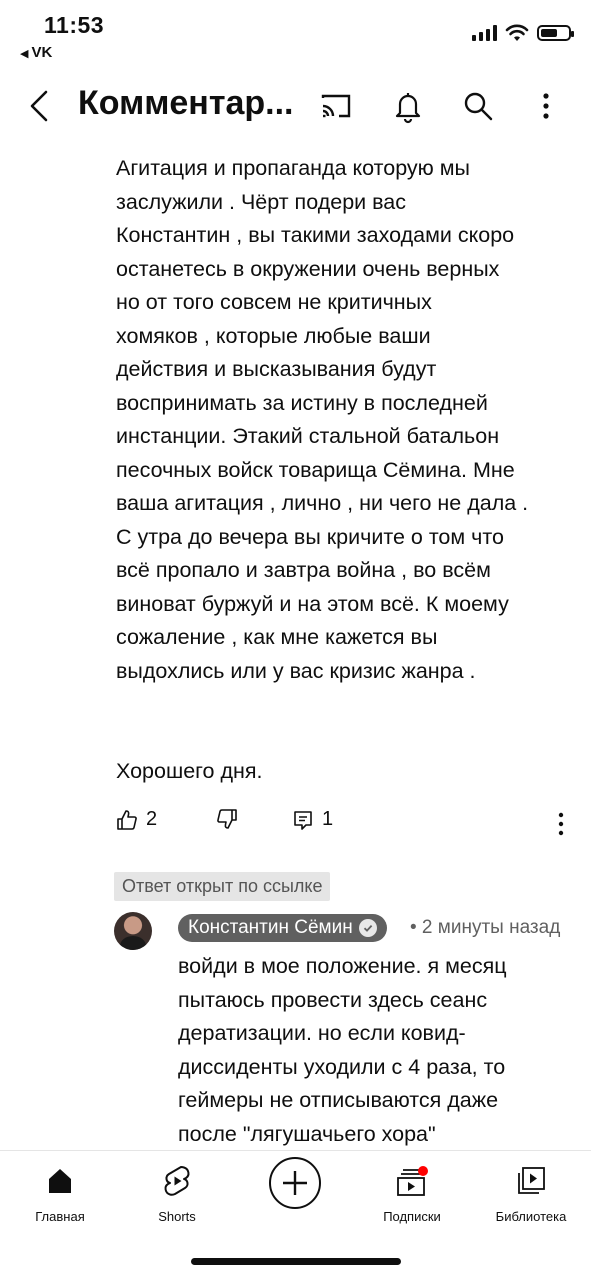 This screenshot has height=1280, width=591. What do you see at coordinates (293, 168) in the screenshot?
I see `comment-line: Агитация и пропаганда которую мы` at bounding box center [293, 168].